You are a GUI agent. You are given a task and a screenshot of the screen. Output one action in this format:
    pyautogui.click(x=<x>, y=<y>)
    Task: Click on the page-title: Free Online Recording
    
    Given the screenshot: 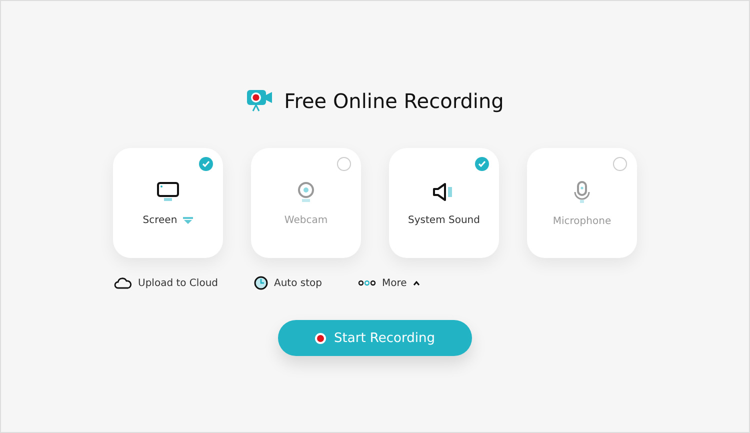 What is the action you would take?
    pyautogui.click(x=394, y=101)
    